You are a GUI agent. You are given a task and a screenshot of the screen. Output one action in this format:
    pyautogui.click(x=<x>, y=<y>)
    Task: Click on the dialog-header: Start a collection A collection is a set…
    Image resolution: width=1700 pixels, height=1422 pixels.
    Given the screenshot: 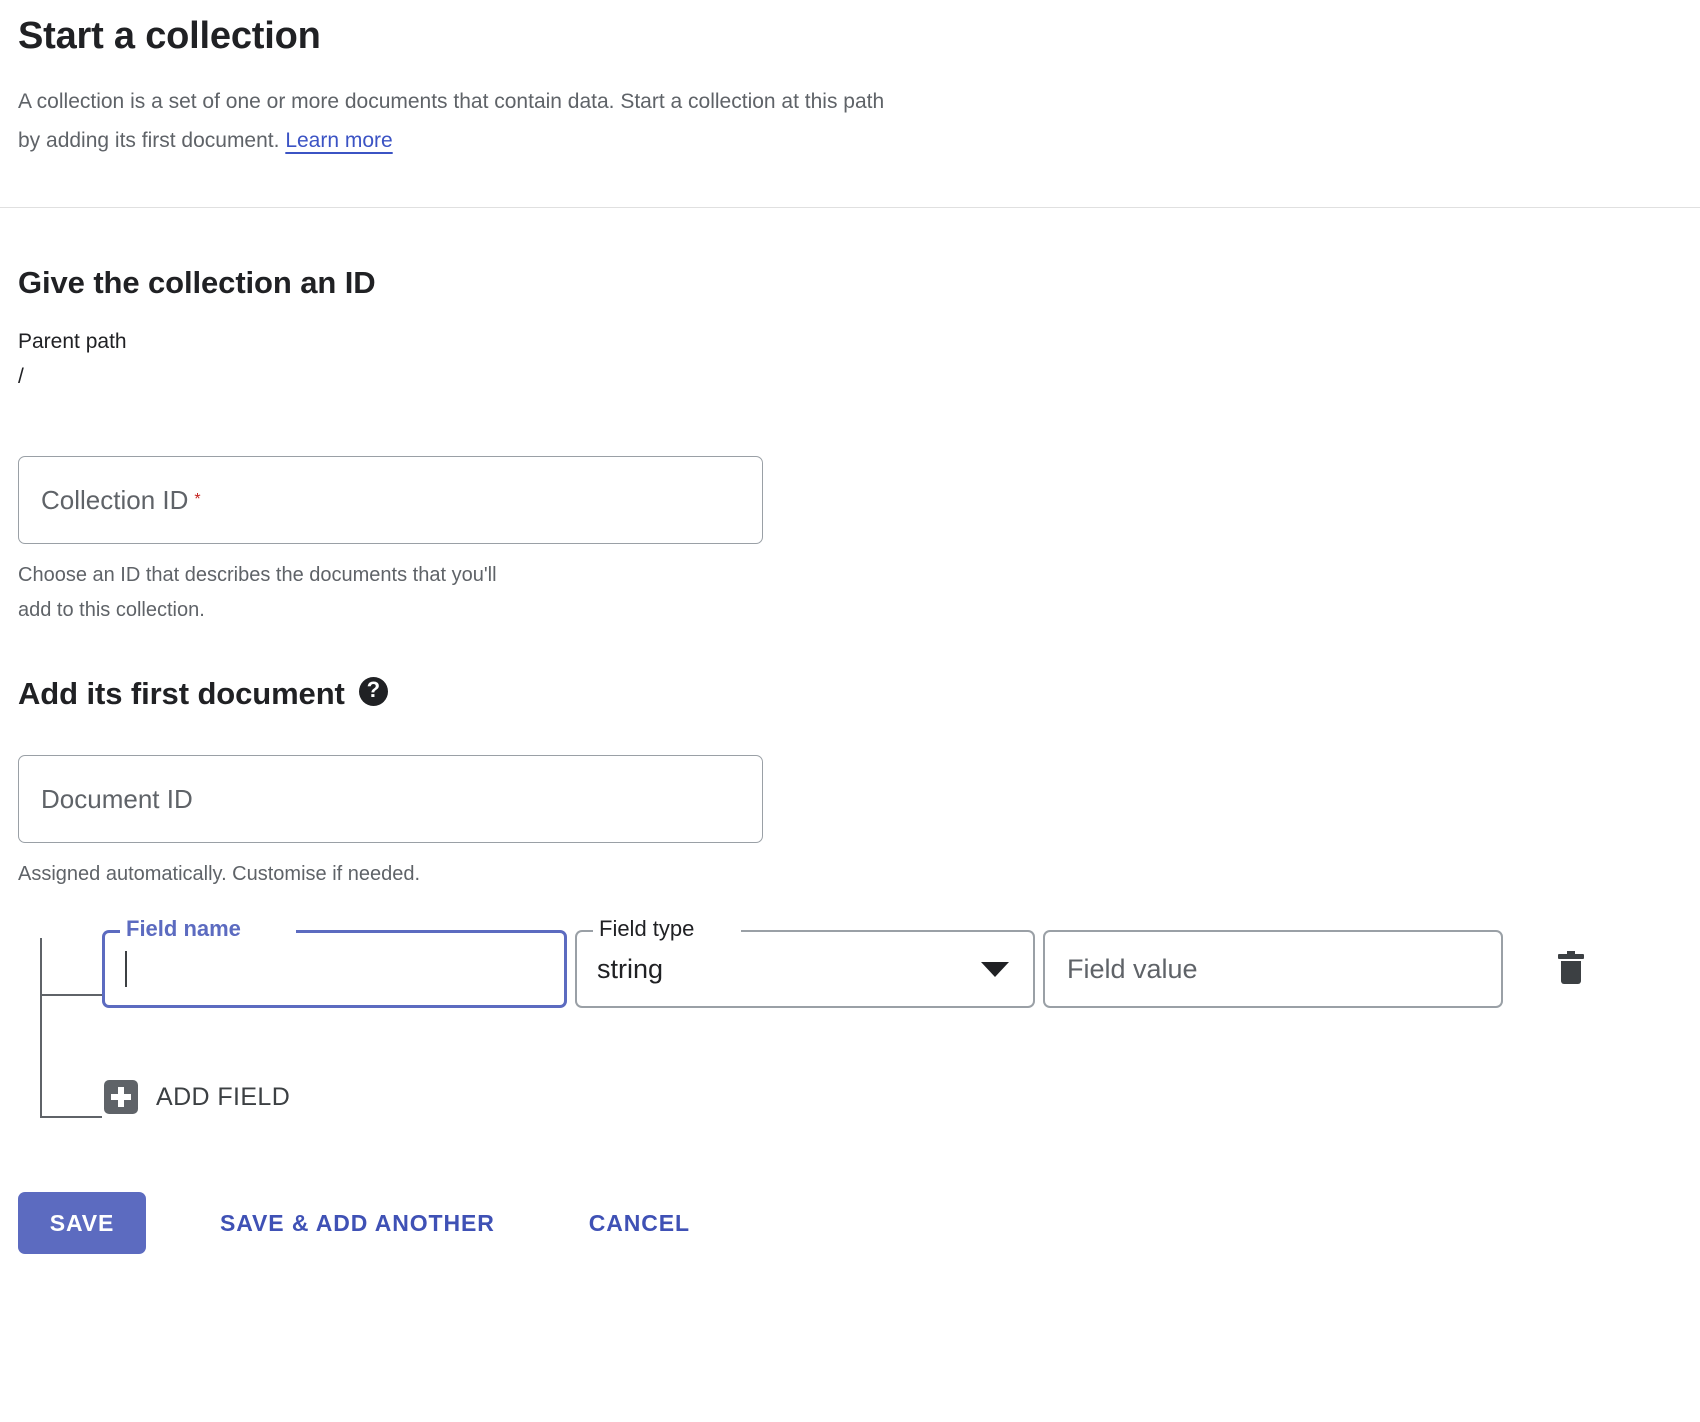 What is the action you would take?
    pyautogui.click(x=850, y=104)
    